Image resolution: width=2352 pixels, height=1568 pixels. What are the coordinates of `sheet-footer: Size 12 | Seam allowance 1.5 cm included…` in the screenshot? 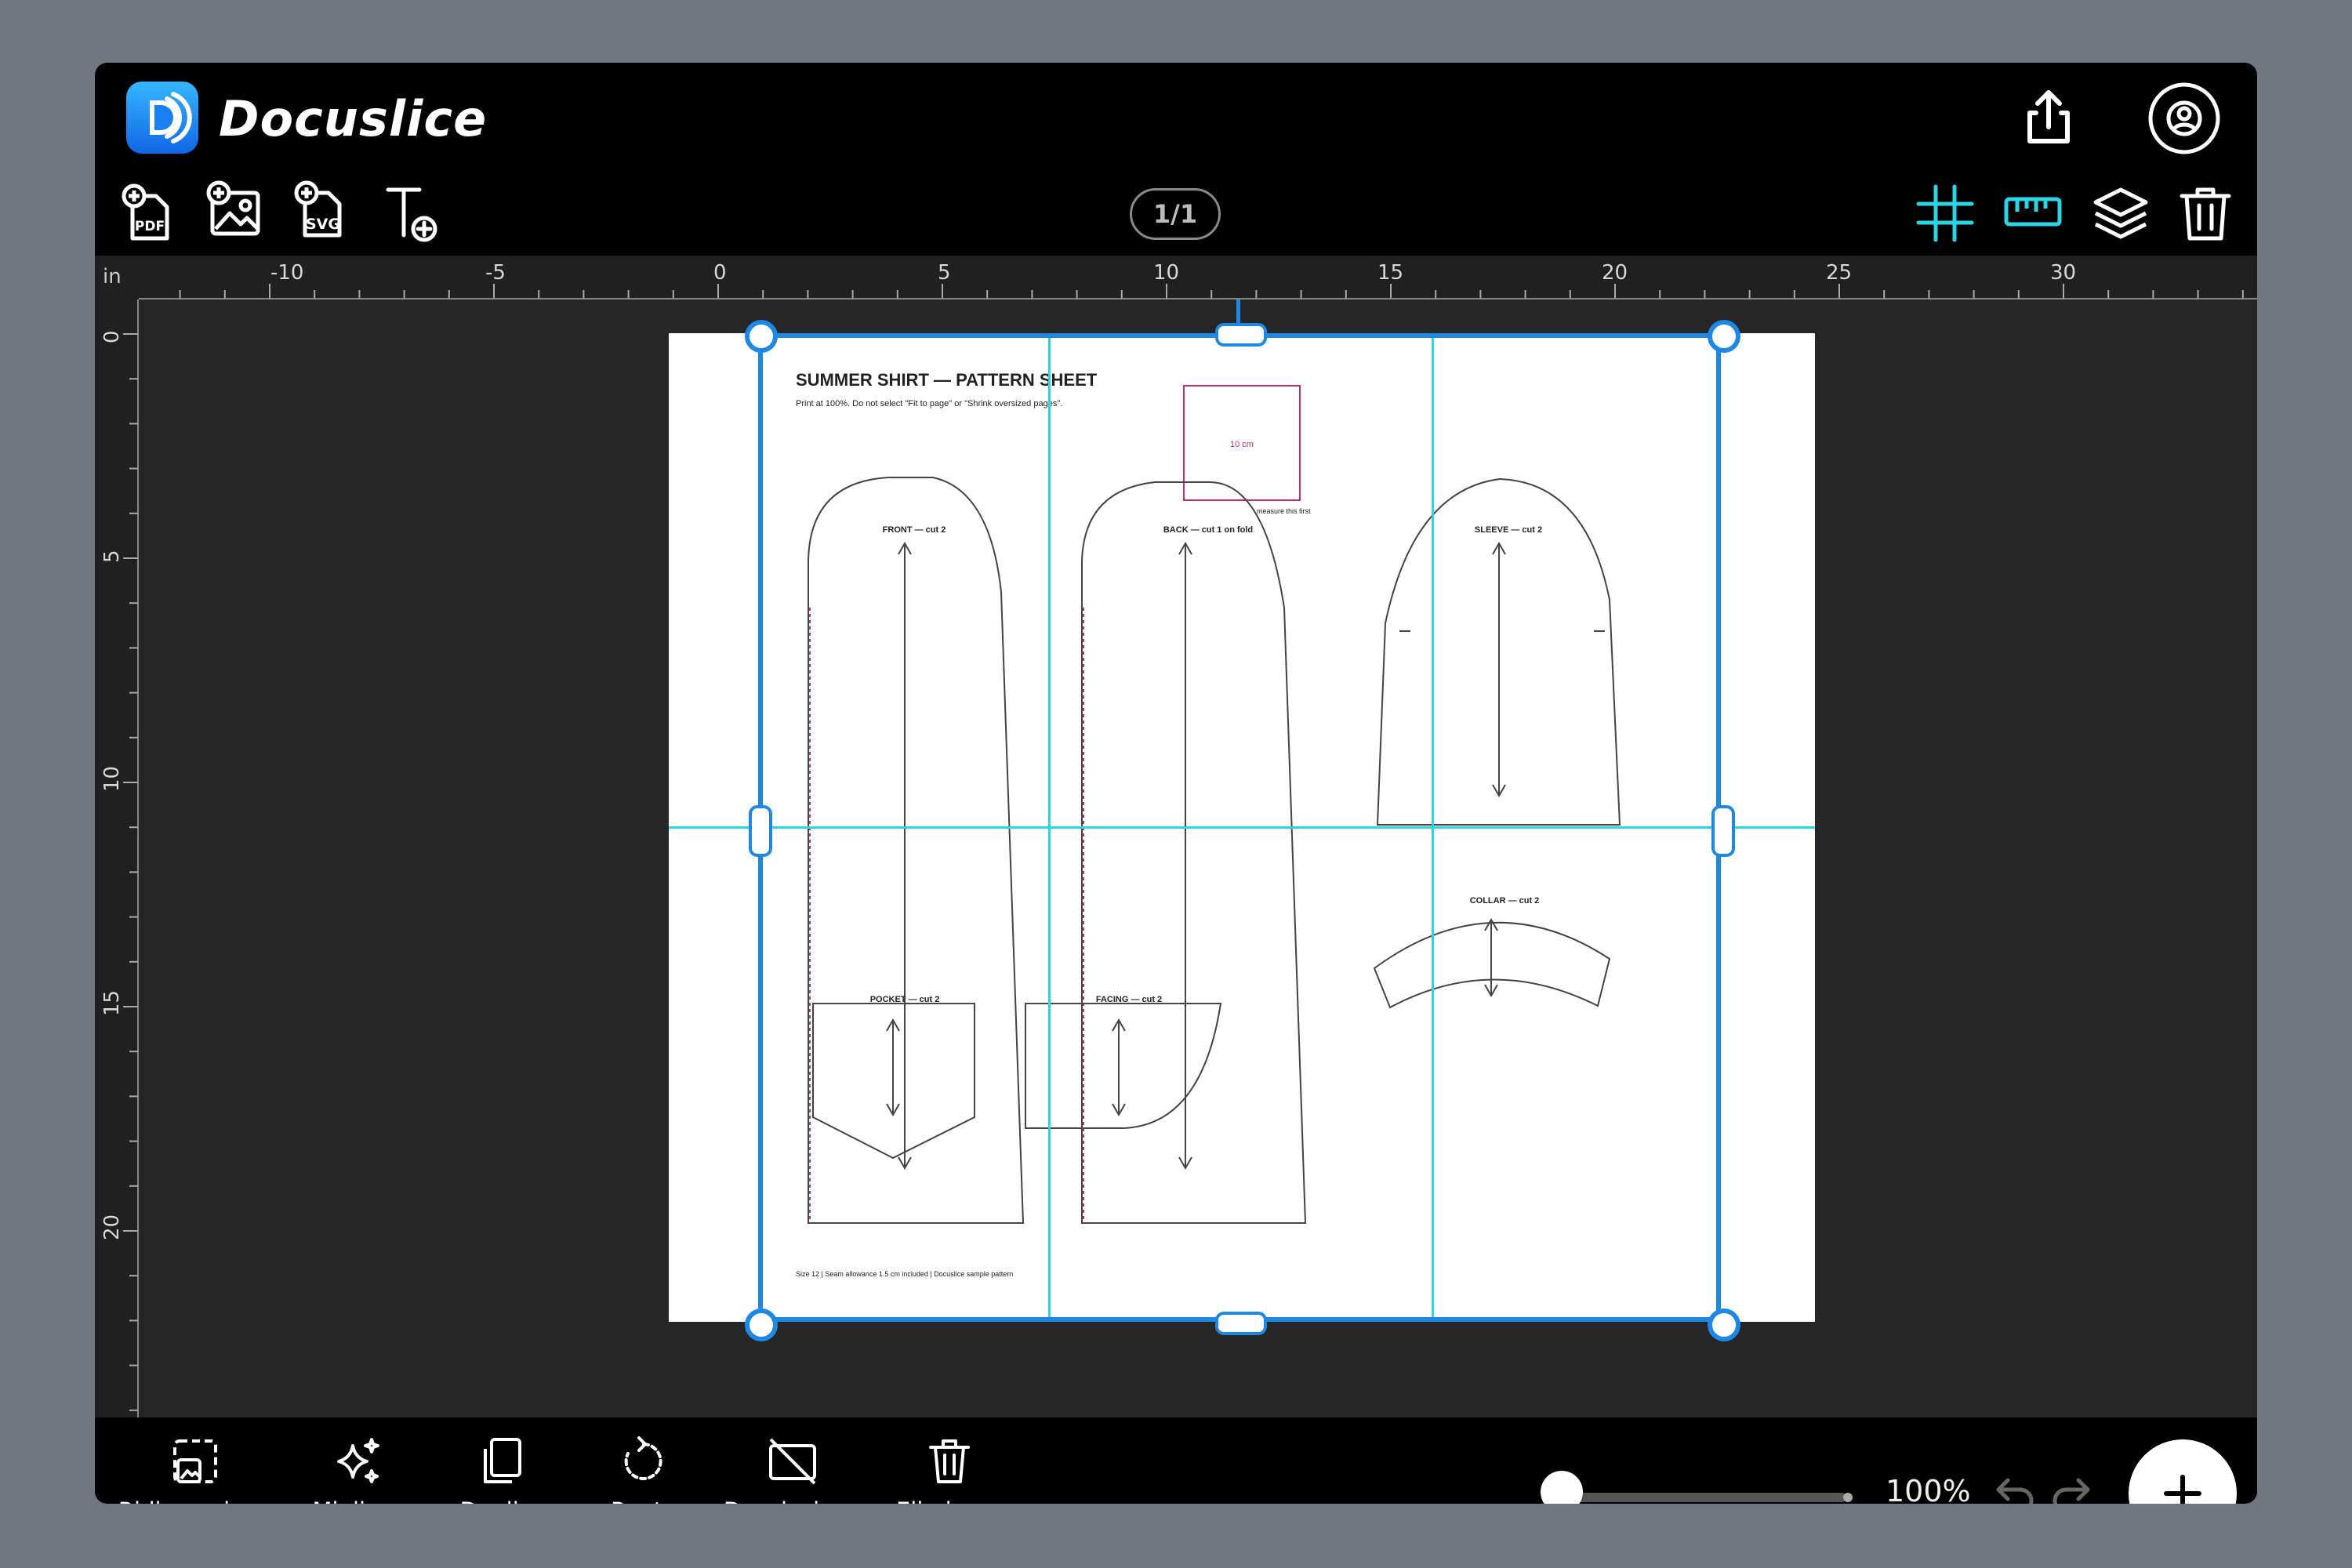 It's located at (904, 1274).